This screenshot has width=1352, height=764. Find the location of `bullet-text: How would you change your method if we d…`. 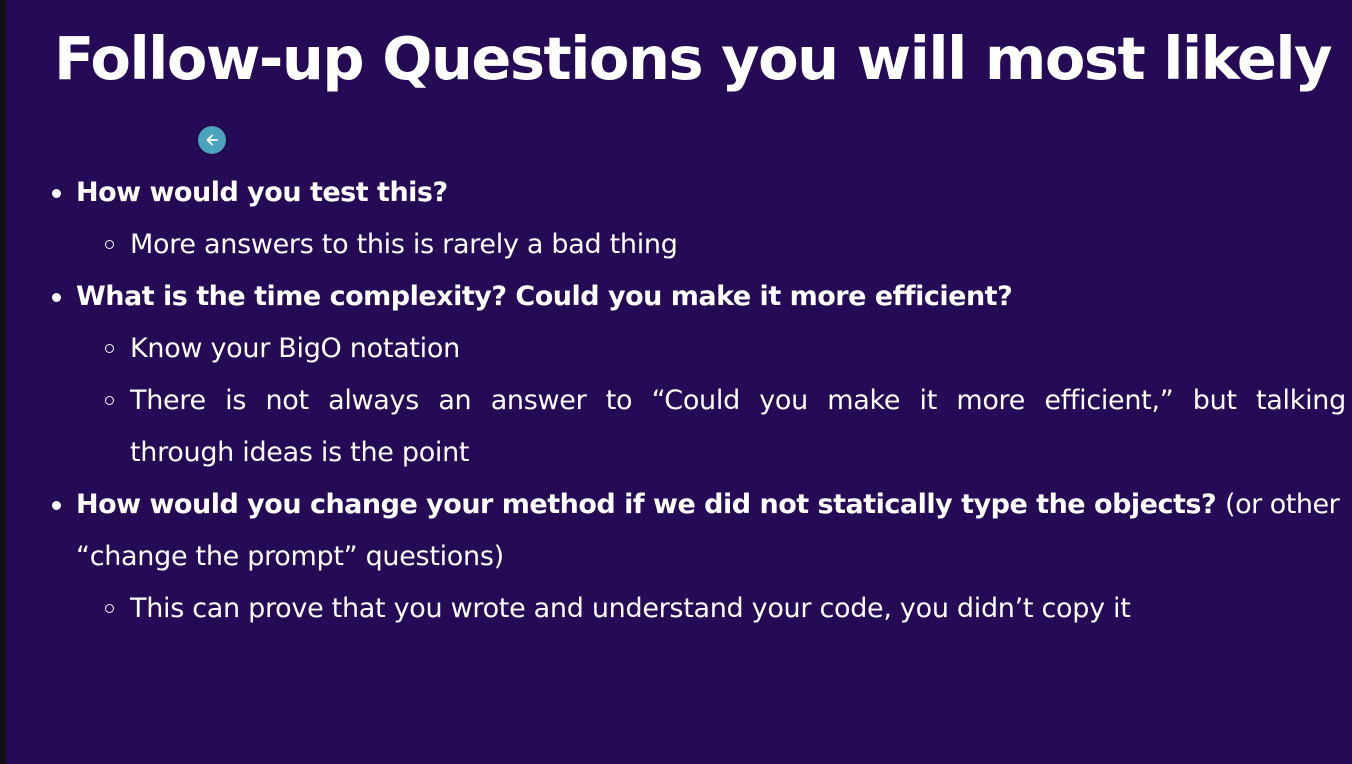

bullet-text: How would you change your method if we d… is located at coordinates (708, 505).